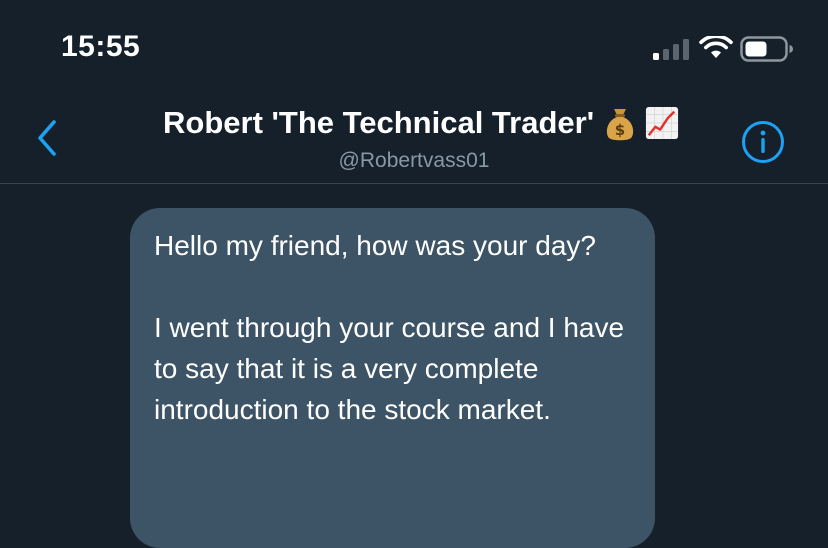 The image size is (828, 548). I want to click on conversation-title: Robert 'The Technical Trader', so click(379, 122).